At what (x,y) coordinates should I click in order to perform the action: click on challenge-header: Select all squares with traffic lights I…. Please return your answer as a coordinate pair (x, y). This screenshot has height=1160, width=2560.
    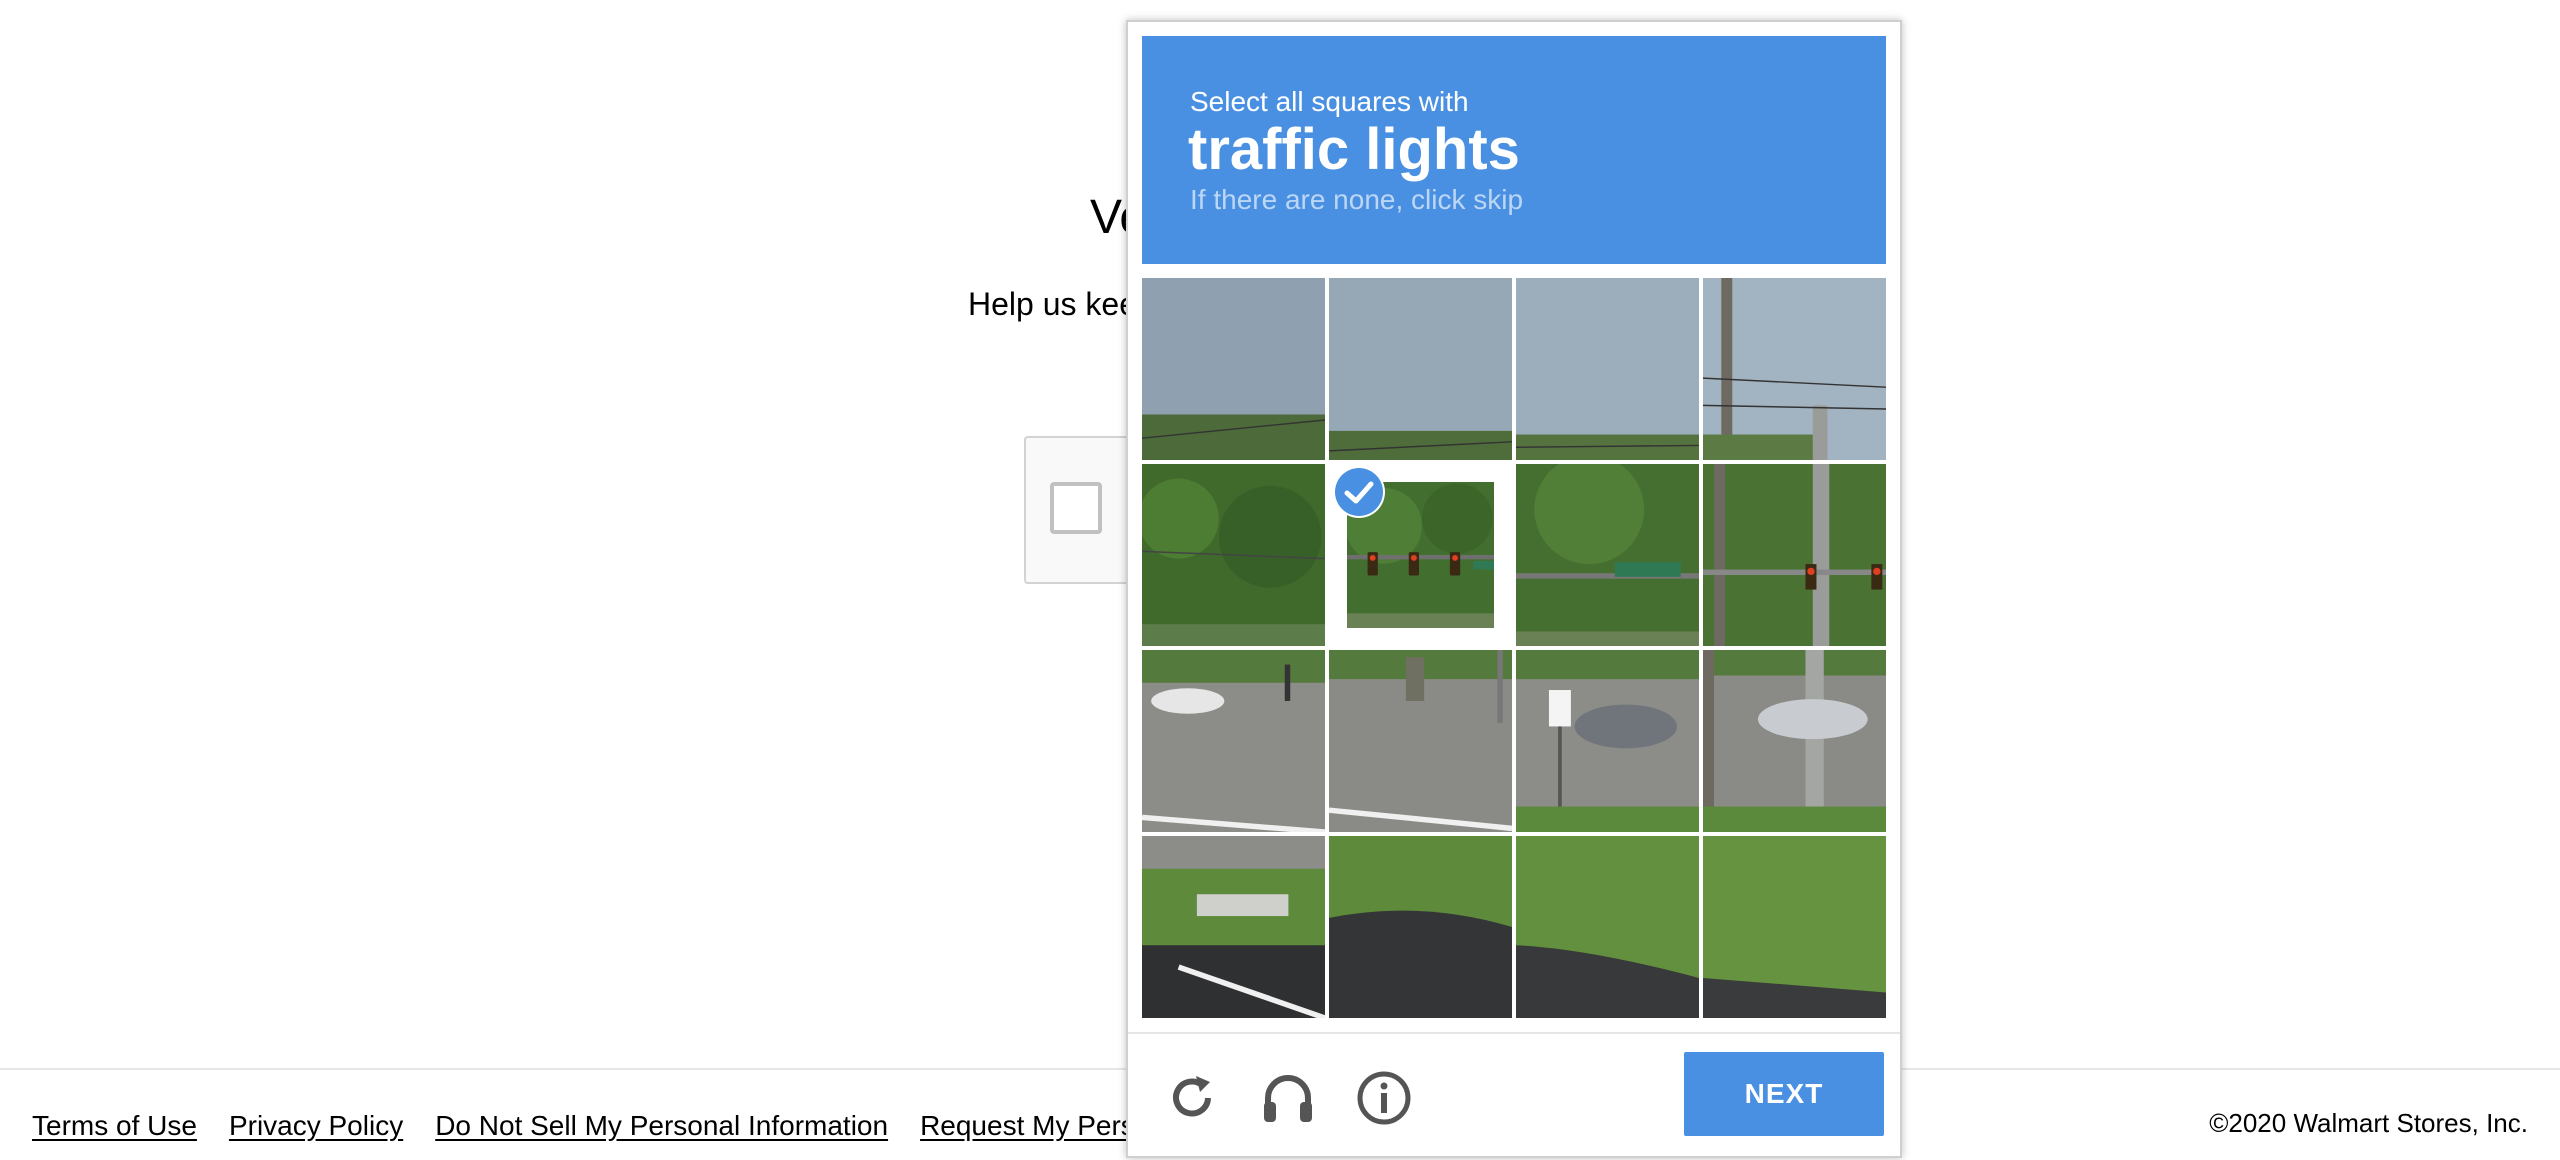
    Looking at the image, I should click on (1514, 150).